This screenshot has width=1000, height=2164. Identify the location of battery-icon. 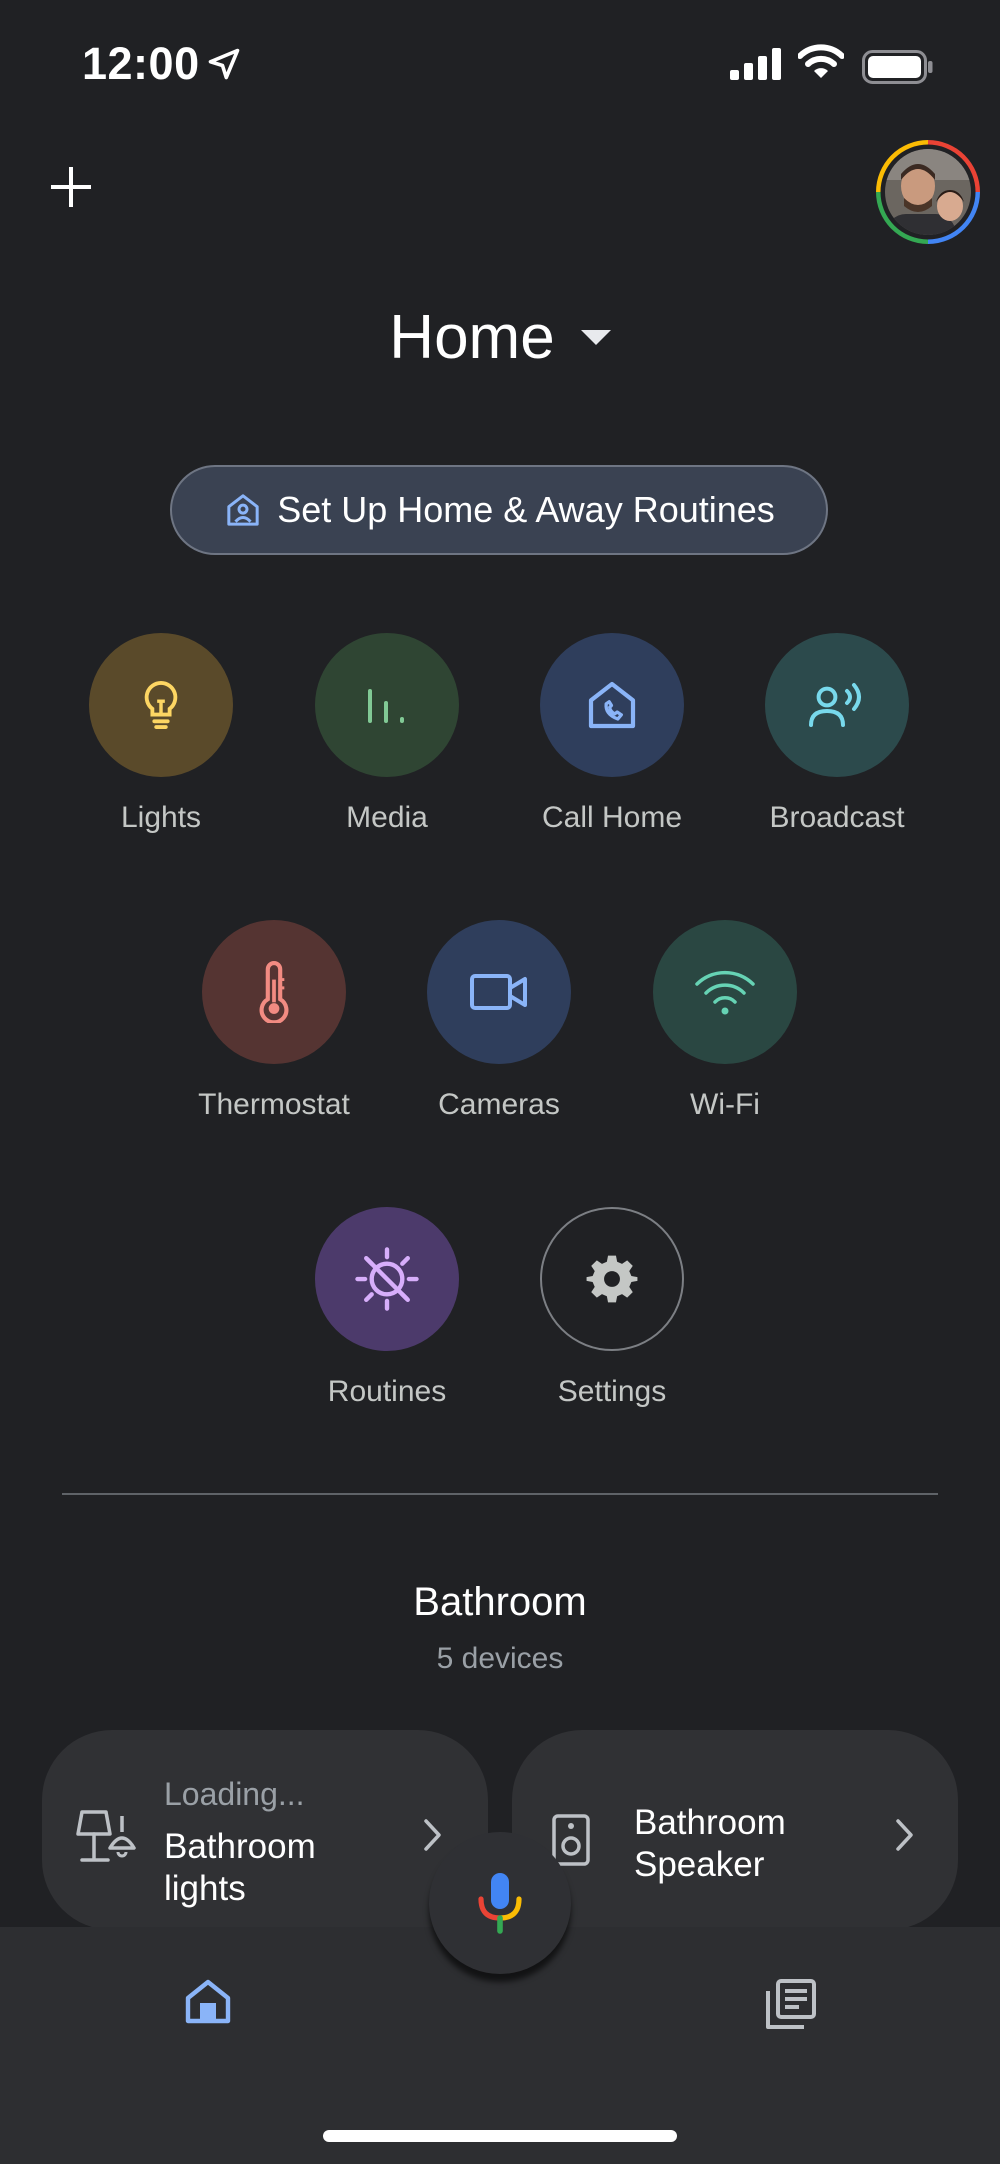
(897, 67).